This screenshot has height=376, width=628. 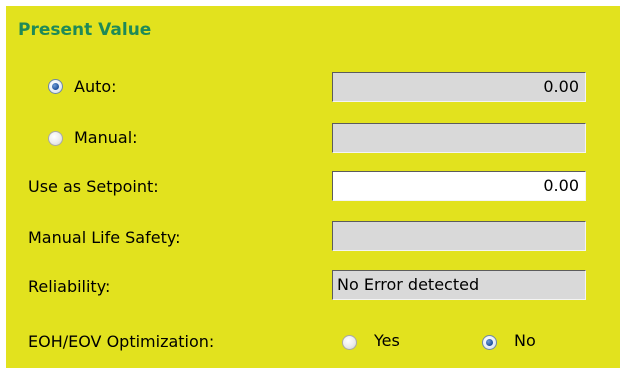 What do you see at coordinates (95, 86) in the screenshot?
I see `auto-label: Auto:` at bounding box center [95, 86].